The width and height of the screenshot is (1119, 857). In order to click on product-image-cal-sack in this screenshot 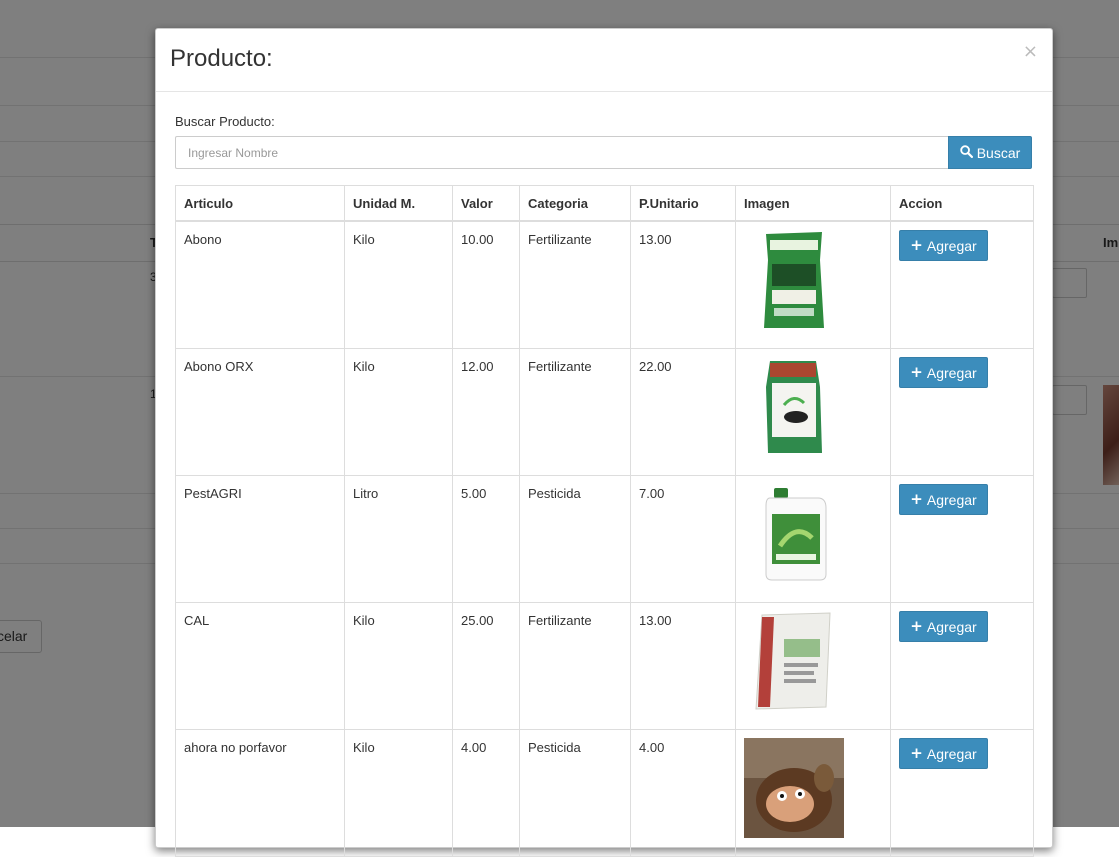, I will do `click(793, 661)`.